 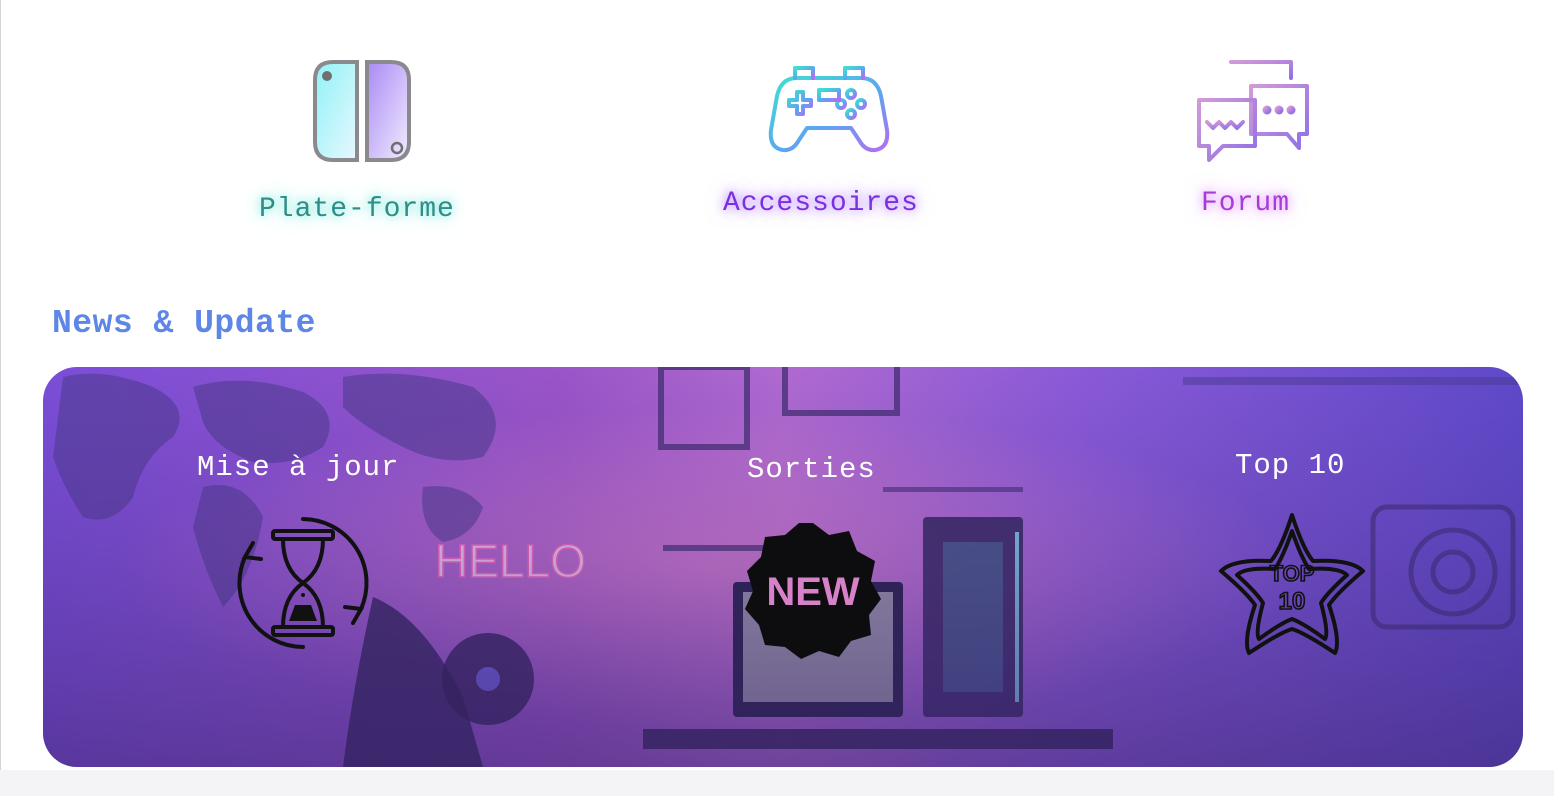 What do you see at coordinates (1246, 203) in the screenshot?
I see `category-label: Forum` at bounding box center [1246, 203].